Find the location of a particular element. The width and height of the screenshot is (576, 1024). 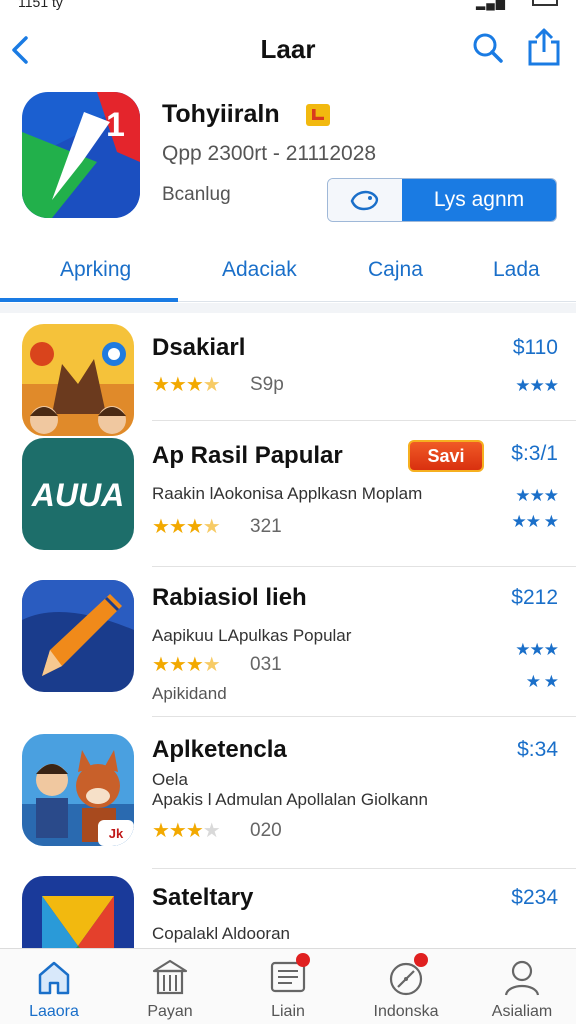

rating-count: 020 is located at coordinates (266, 830).